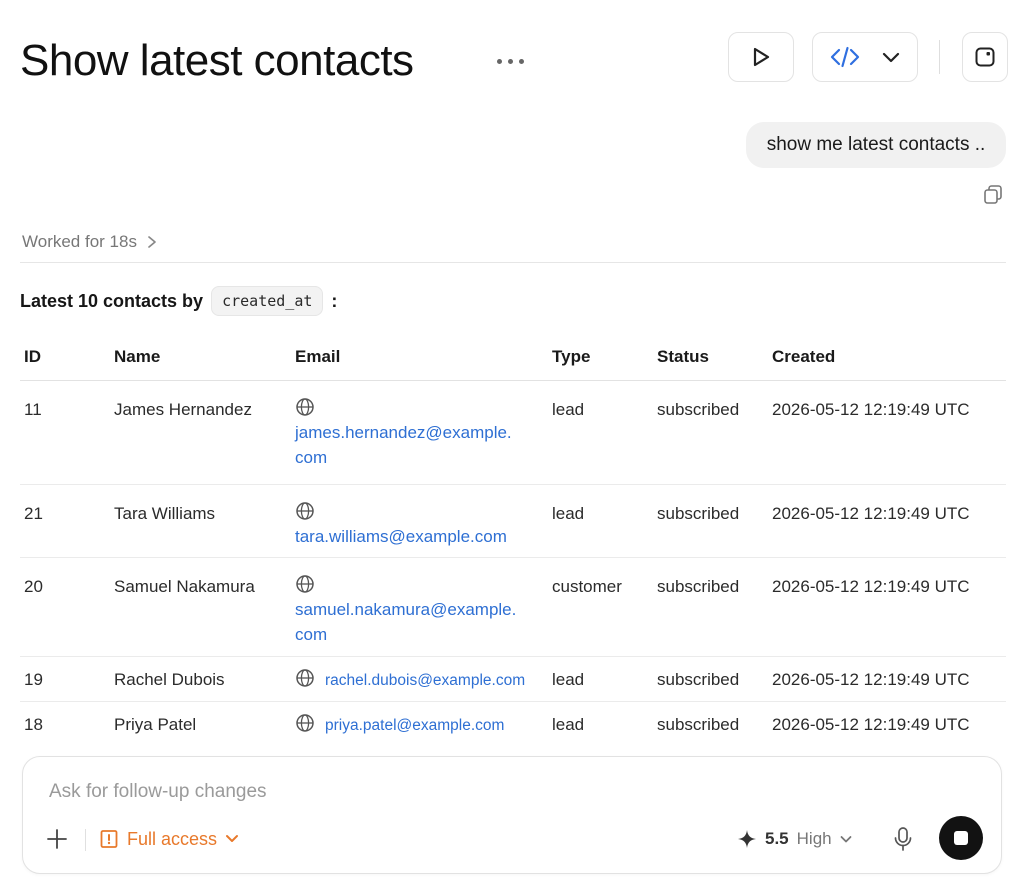  What do you see at coordinates (406, 609) in the screenshot?
I see `email-link-part: samuel.nakamura@example.` at bounding box center [406, 609].